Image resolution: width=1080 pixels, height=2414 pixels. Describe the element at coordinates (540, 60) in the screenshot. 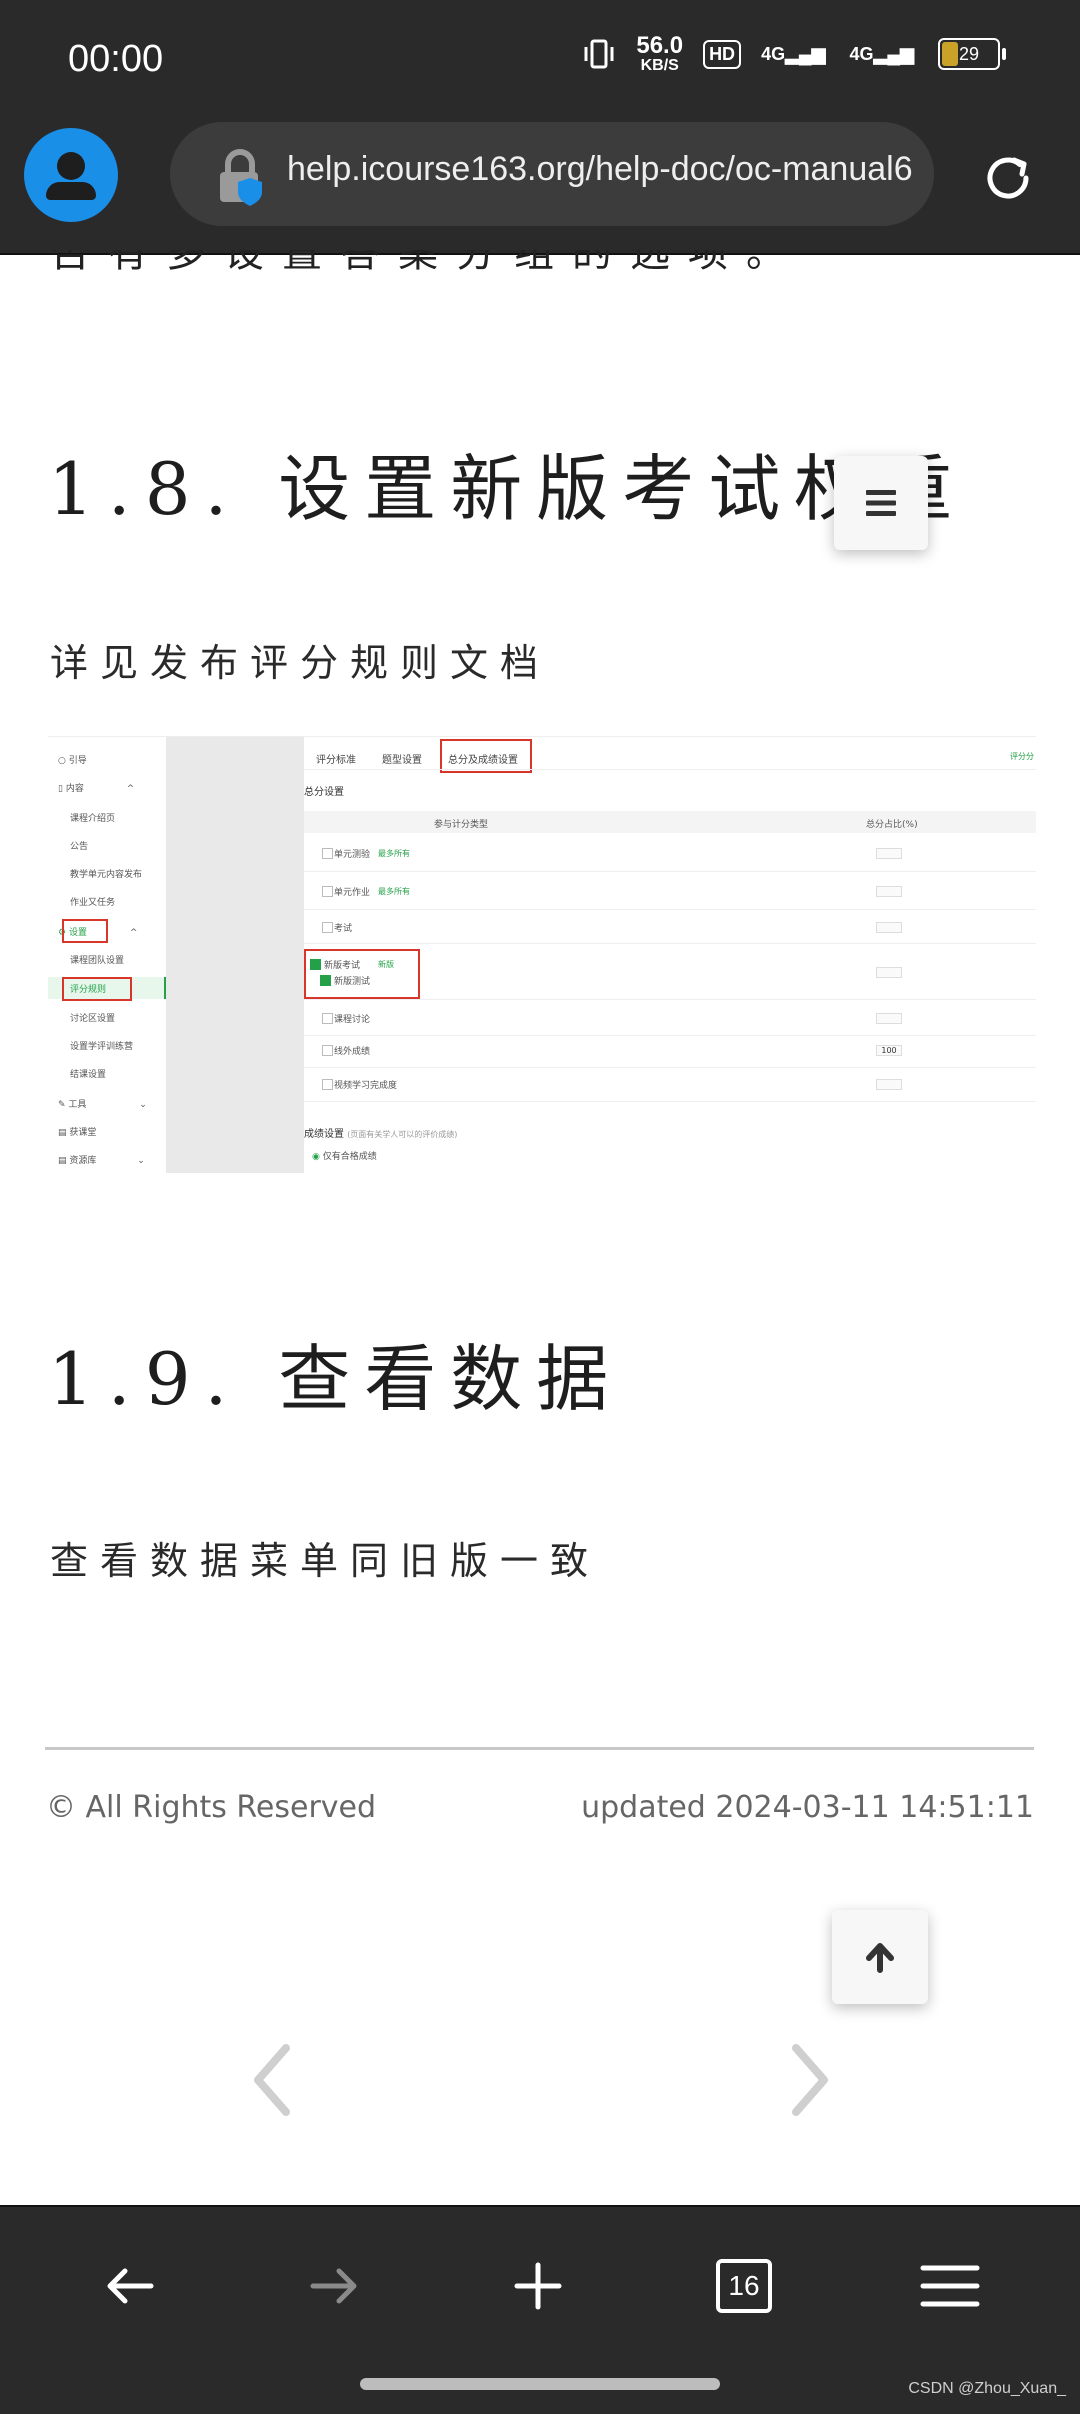

I see `status-bar: 00:00 56.0 KB/S HD 4G▂▄▆ 4G▂▄▆ 29` at that location.